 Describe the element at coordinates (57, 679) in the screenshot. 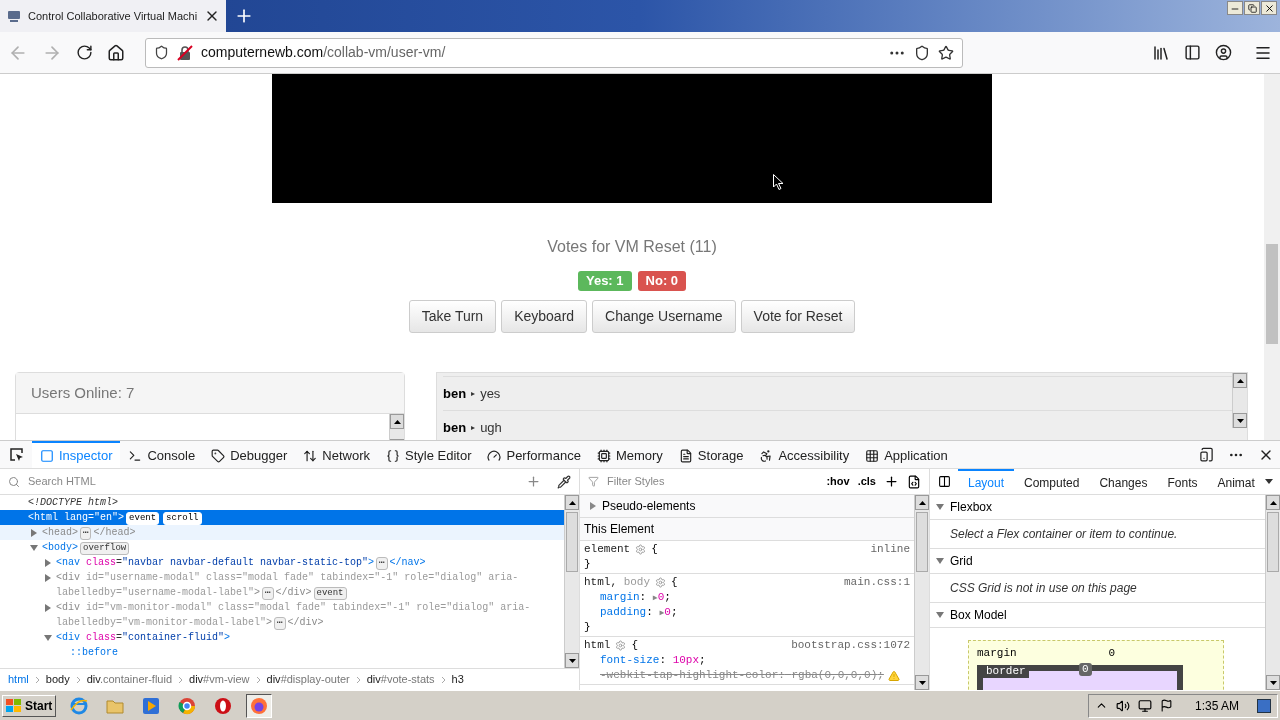

I see `breadcrumb: body` at that location.